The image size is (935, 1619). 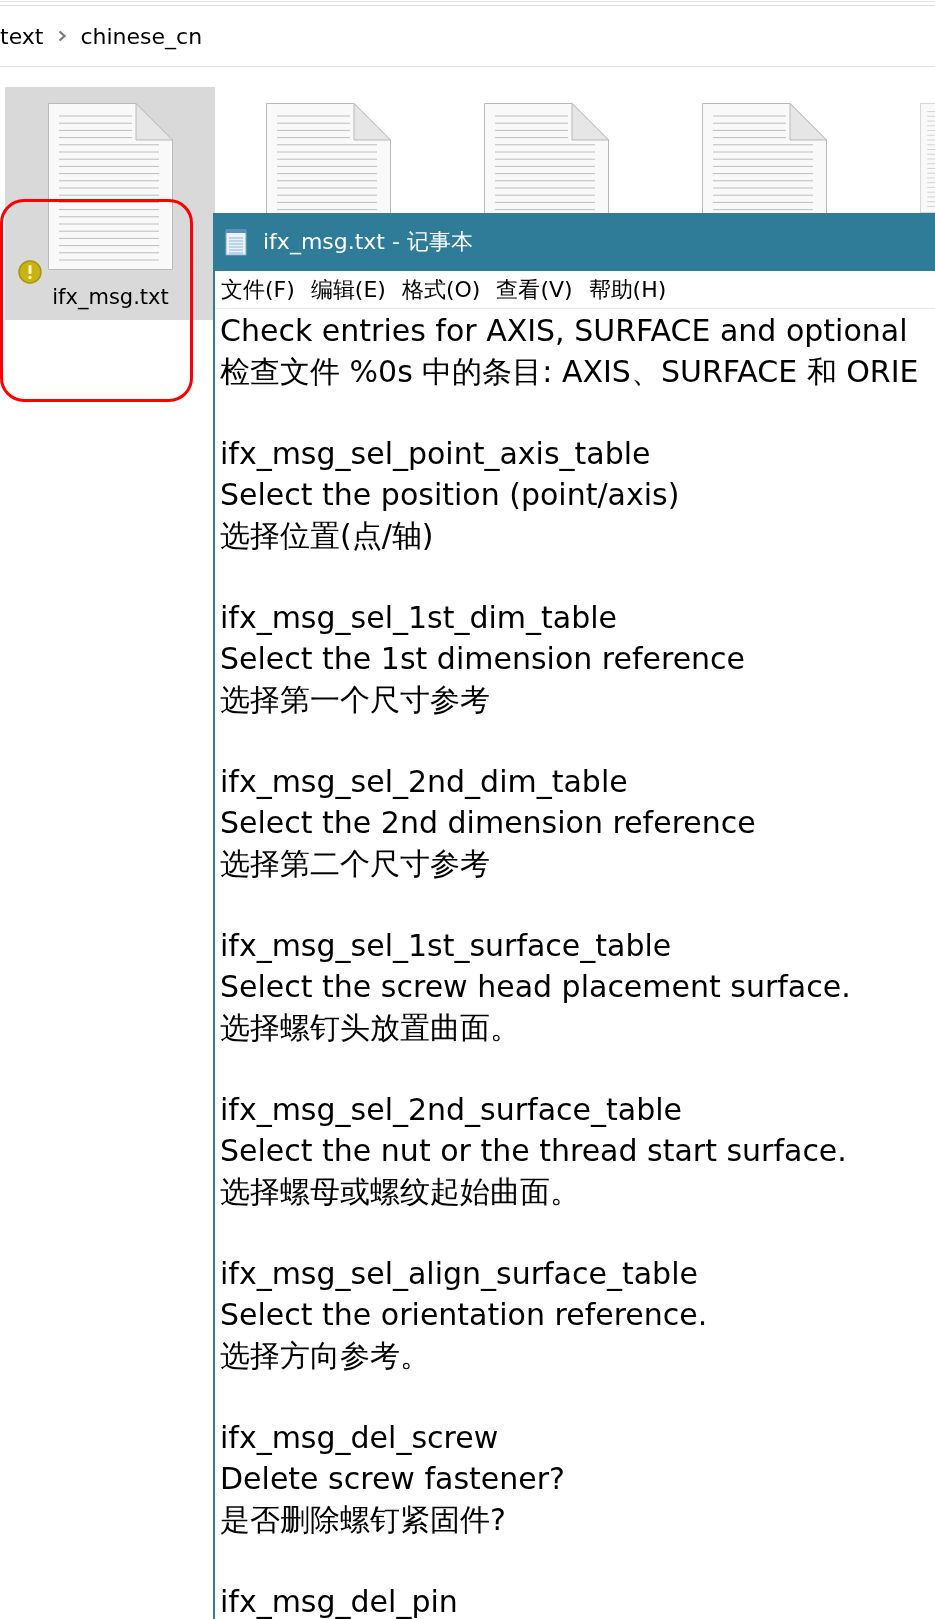 I want to click on menu-item: 文件(F), so click(x=258, y=289).